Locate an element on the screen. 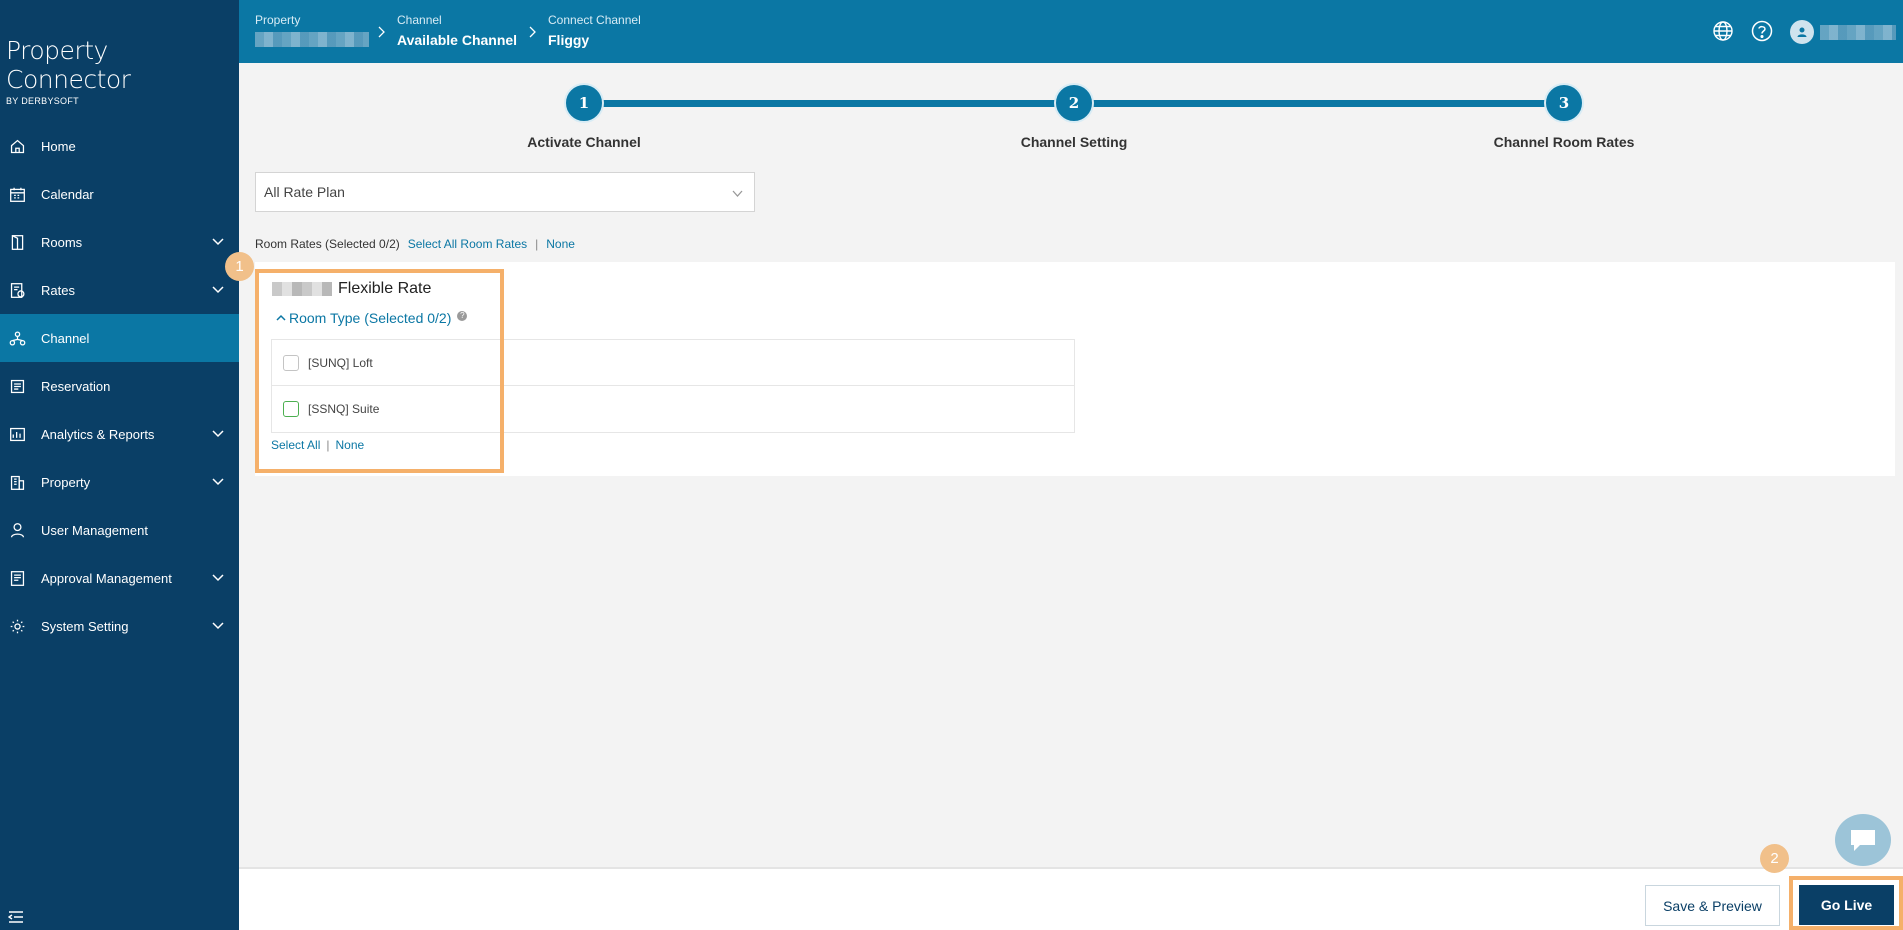  globe-icon is located at coordinates (1723, 31).